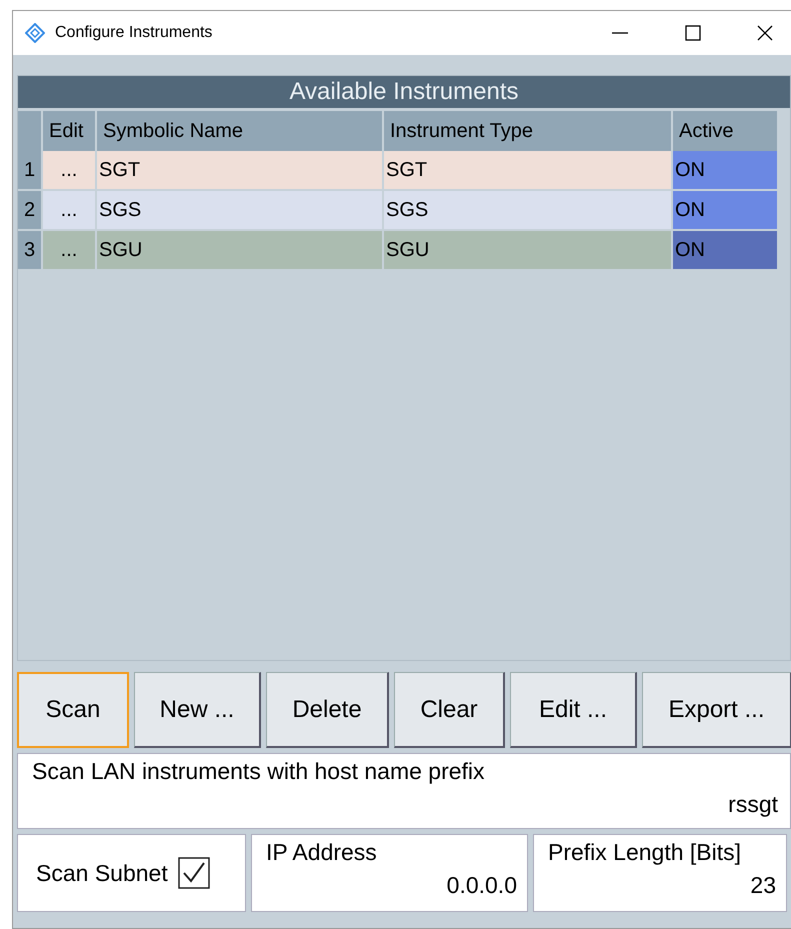 The width and height of the screenshot is (791, 929). Describe the element at coordinates (35, 33) in the screenshot. I see `app-logo-icon` at that location.